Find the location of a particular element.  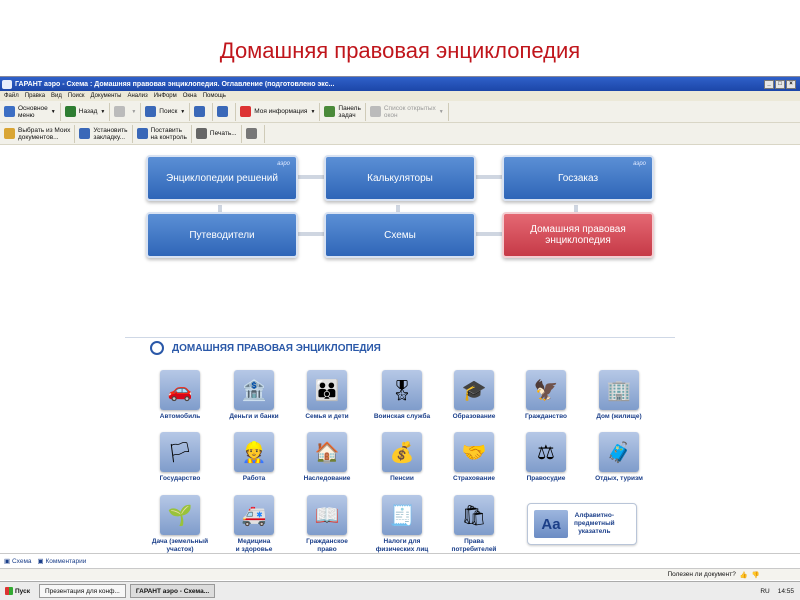

scheme-button: Госзаказ аэро is located at coordinates (578, 178).